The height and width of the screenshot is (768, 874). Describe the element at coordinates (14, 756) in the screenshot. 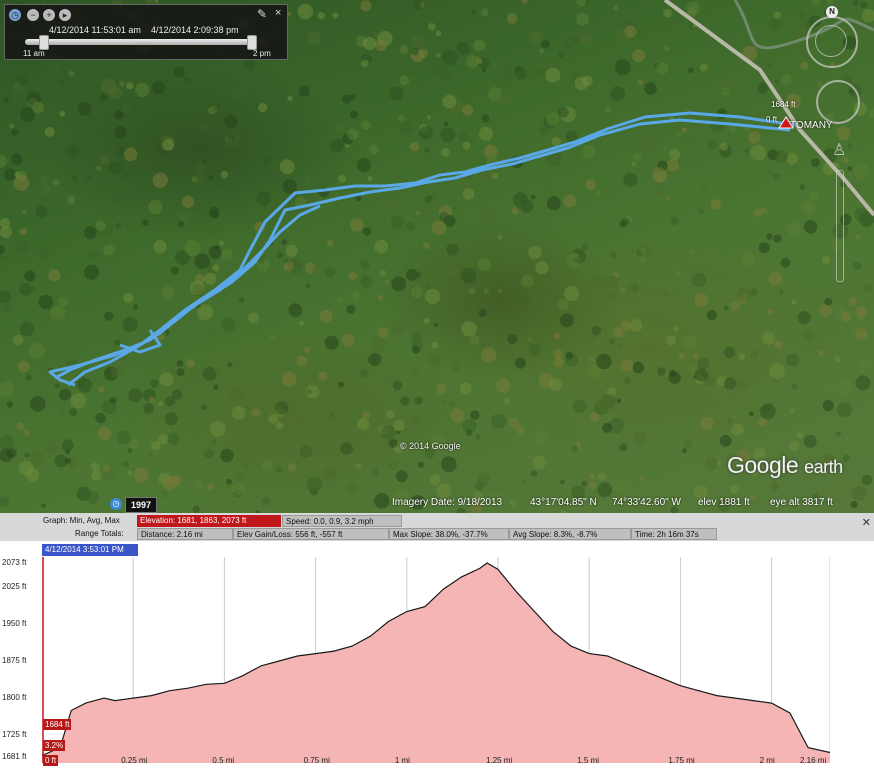

I see `y-tick-label: 1681 ft` at that location.